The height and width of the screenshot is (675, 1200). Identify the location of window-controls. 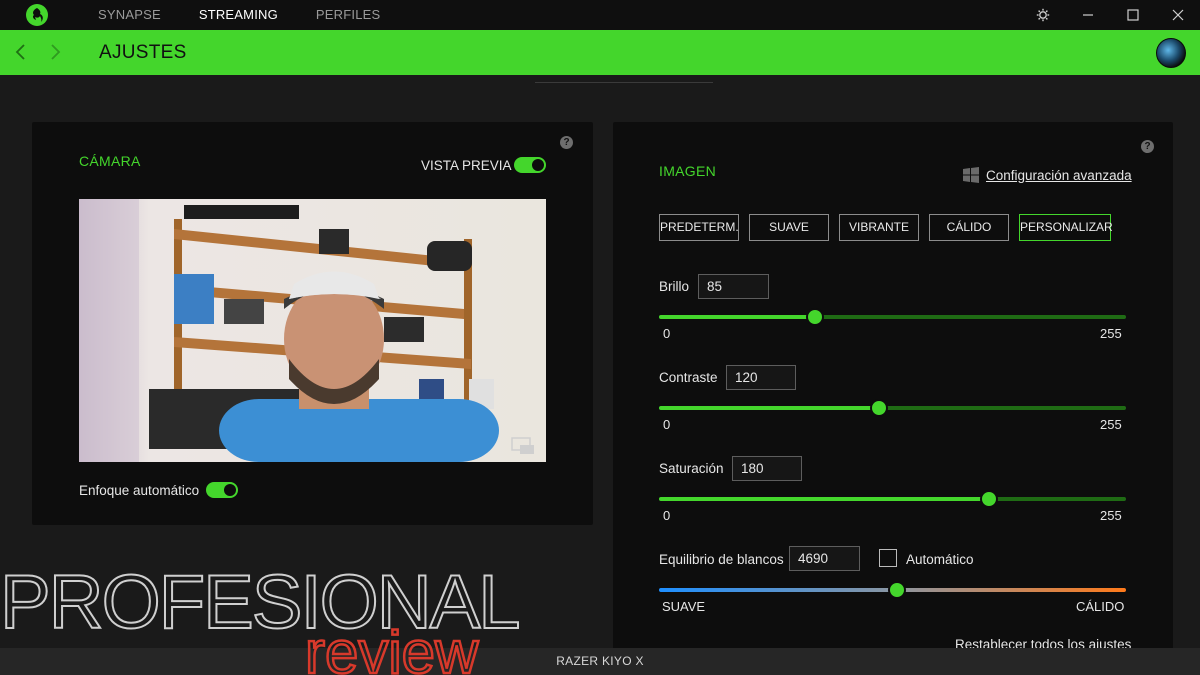
(1110, 15).